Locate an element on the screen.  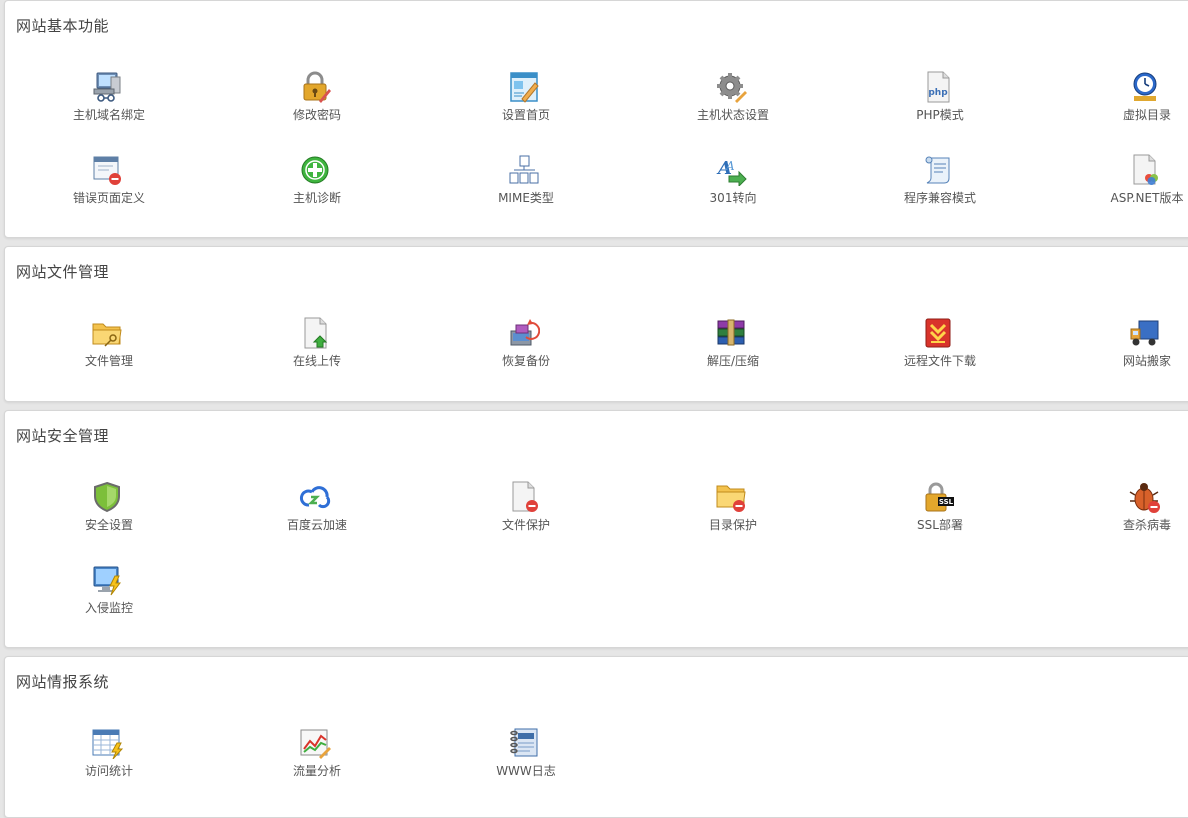
item-label: 百度云加速 is located at coordinates (316, 525).